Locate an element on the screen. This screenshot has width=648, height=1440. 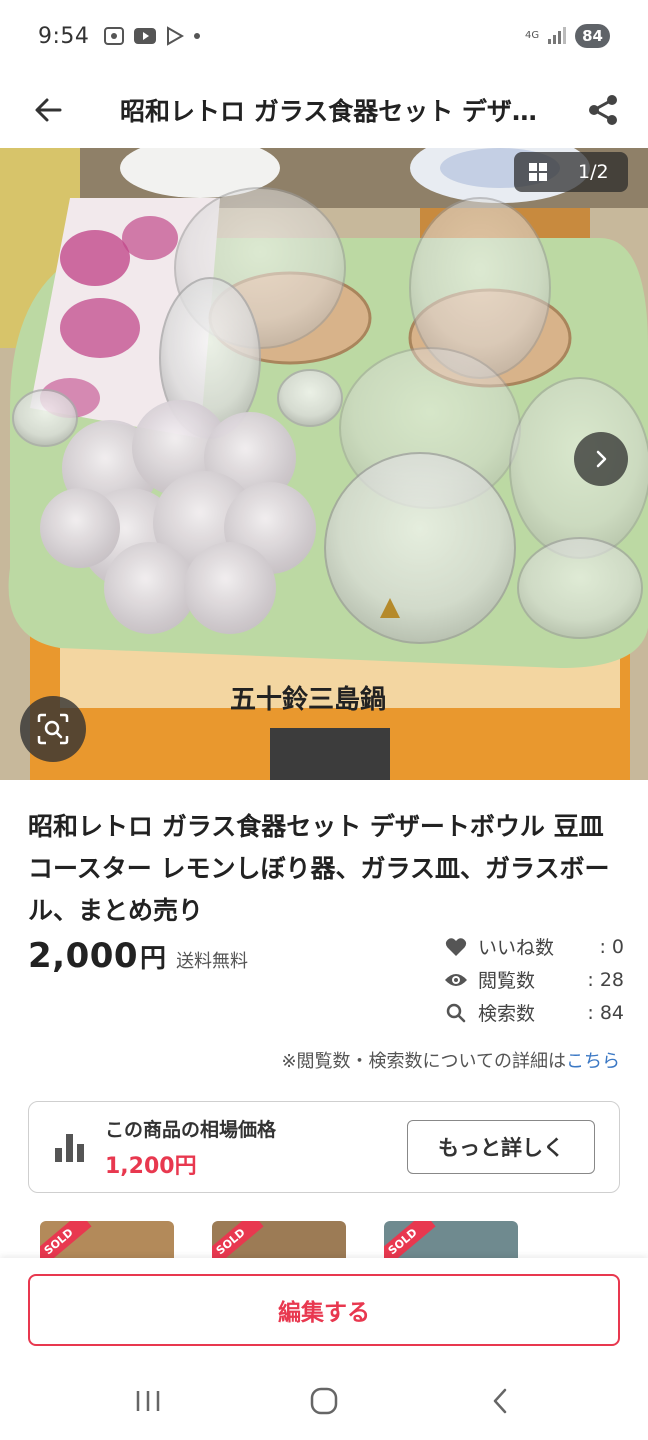
system-back-button is located at coordinates (500, 1401).